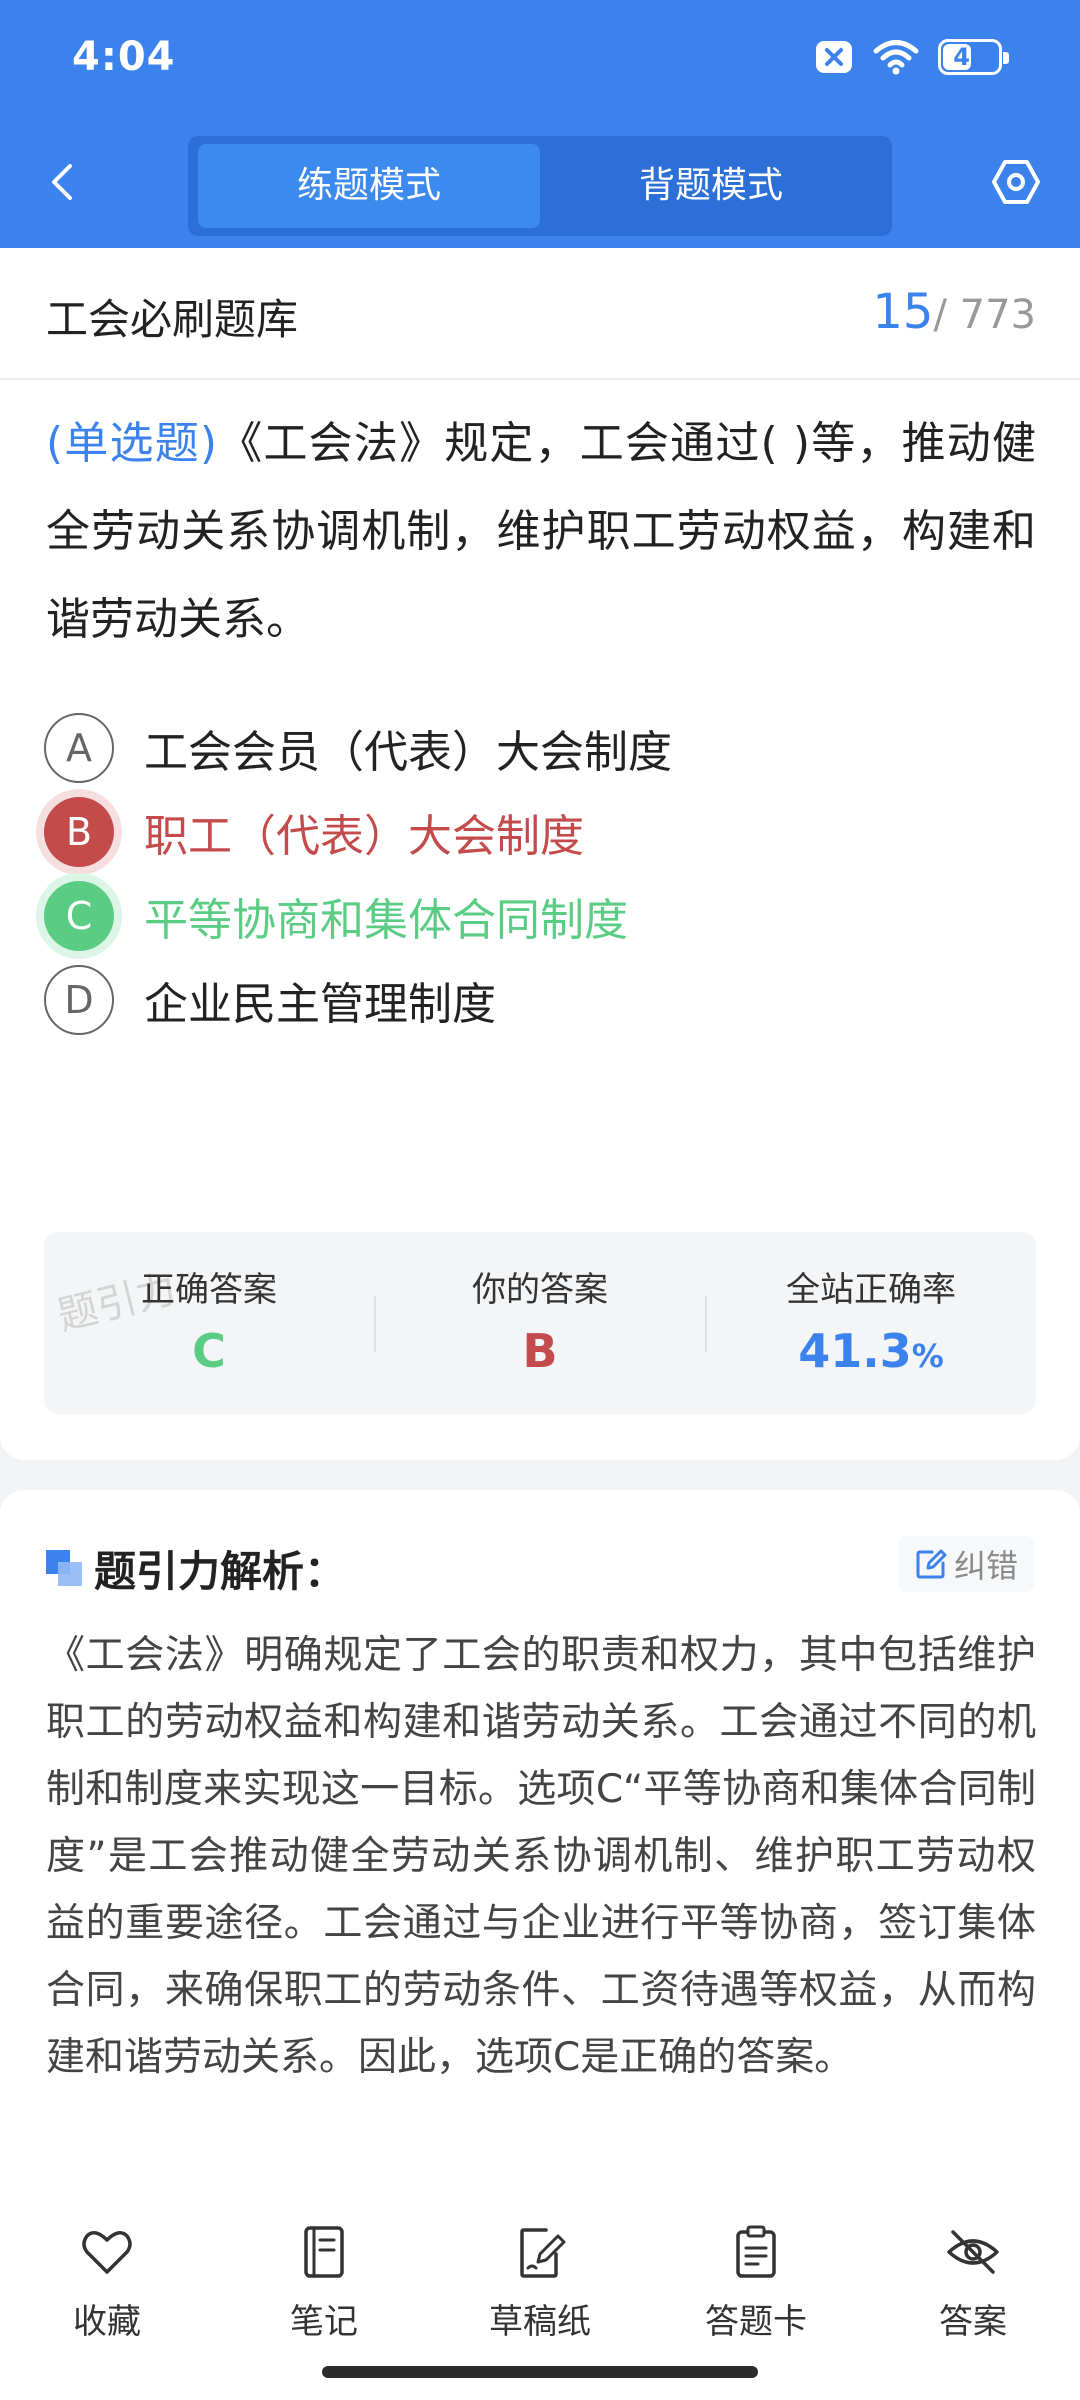 Image resolution: width=1080 pixels, height=2400 pixels. What do you see at coordinates (79, 748) in the screenshot?
I see `option-letter: A` at bounding box center [79, 748].